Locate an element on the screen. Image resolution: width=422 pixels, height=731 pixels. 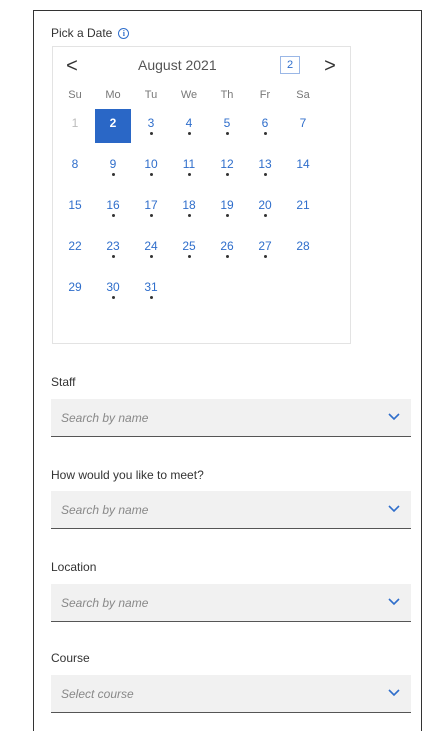
calendar-day: 5 is located at coordinates (227, 126).